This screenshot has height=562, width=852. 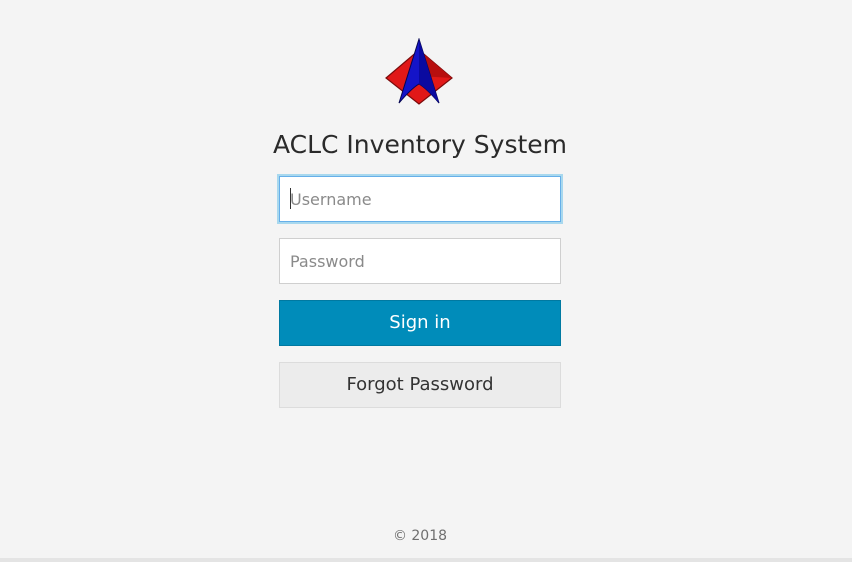 What do you see at coordinates (420, 144) in the screenshot?
I see `page-title: ACLC Inventory System` at bounding box center [420, 144].